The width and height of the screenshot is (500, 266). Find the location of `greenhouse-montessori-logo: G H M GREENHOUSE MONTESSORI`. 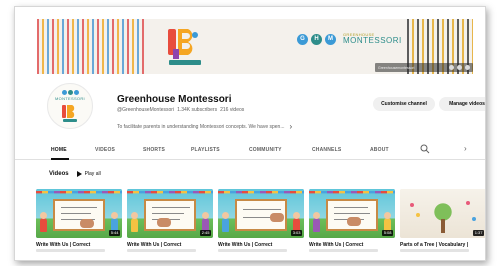

greenhouse-montessori-logo: G H M GREENHOUSE MONTESSORI is located at coordinates (349, 39).